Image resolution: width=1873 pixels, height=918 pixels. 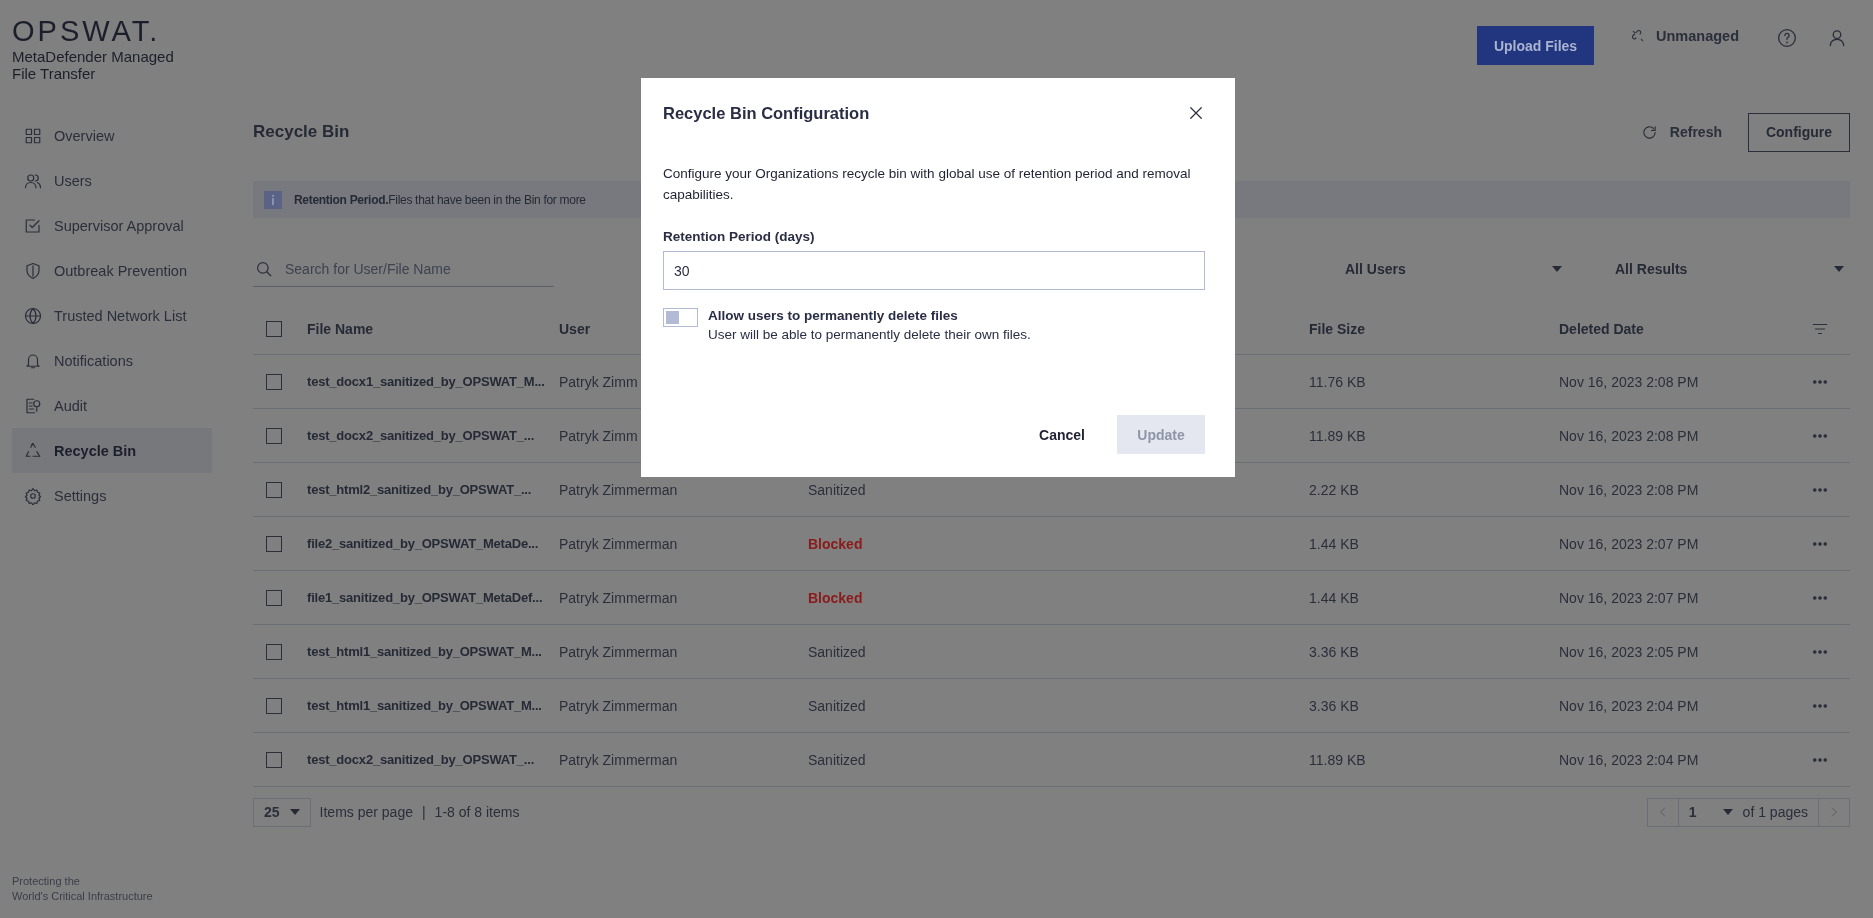 What do you see at coordinates (33, 405) in the screenshot?
I see `document-search-icon` at bounding box center [33, 405].